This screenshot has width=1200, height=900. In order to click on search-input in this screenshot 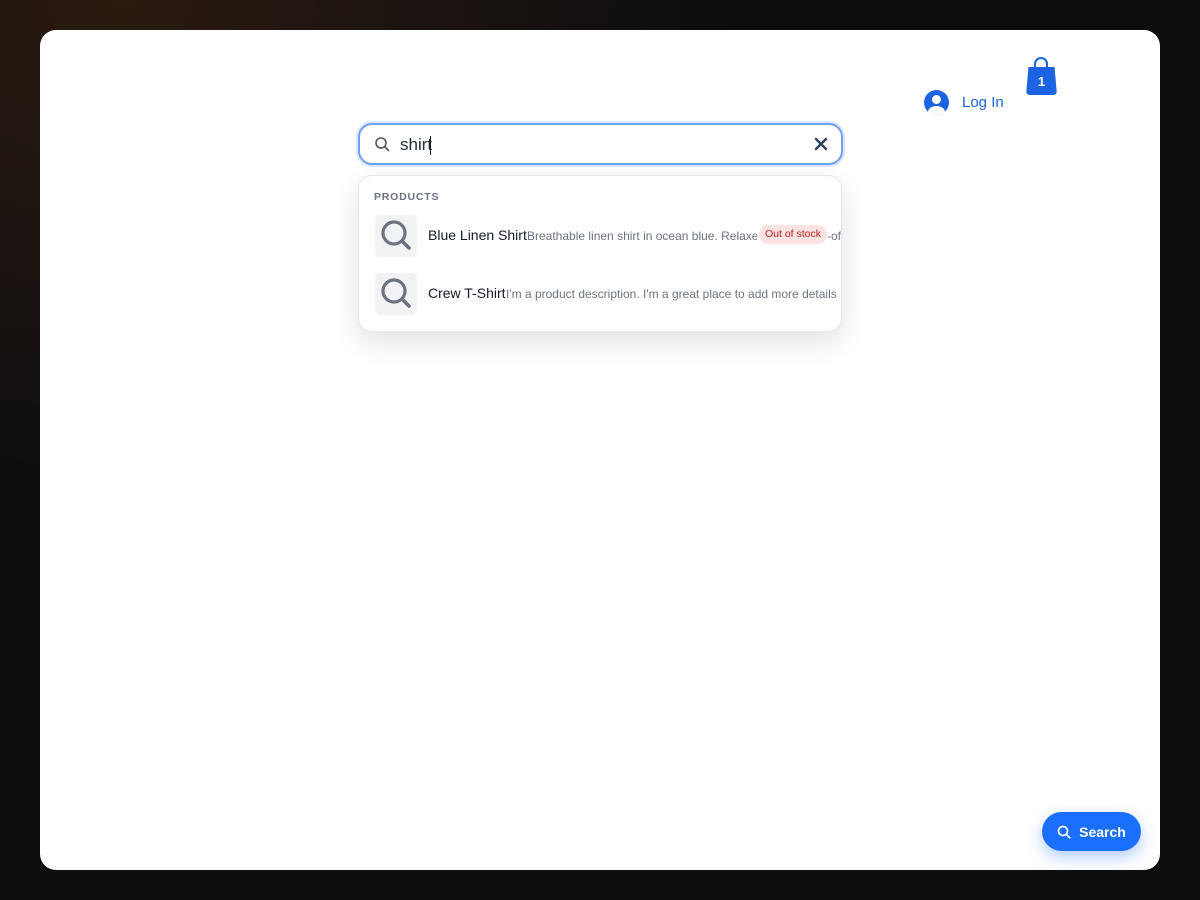, I will do `click(600, 145)`.